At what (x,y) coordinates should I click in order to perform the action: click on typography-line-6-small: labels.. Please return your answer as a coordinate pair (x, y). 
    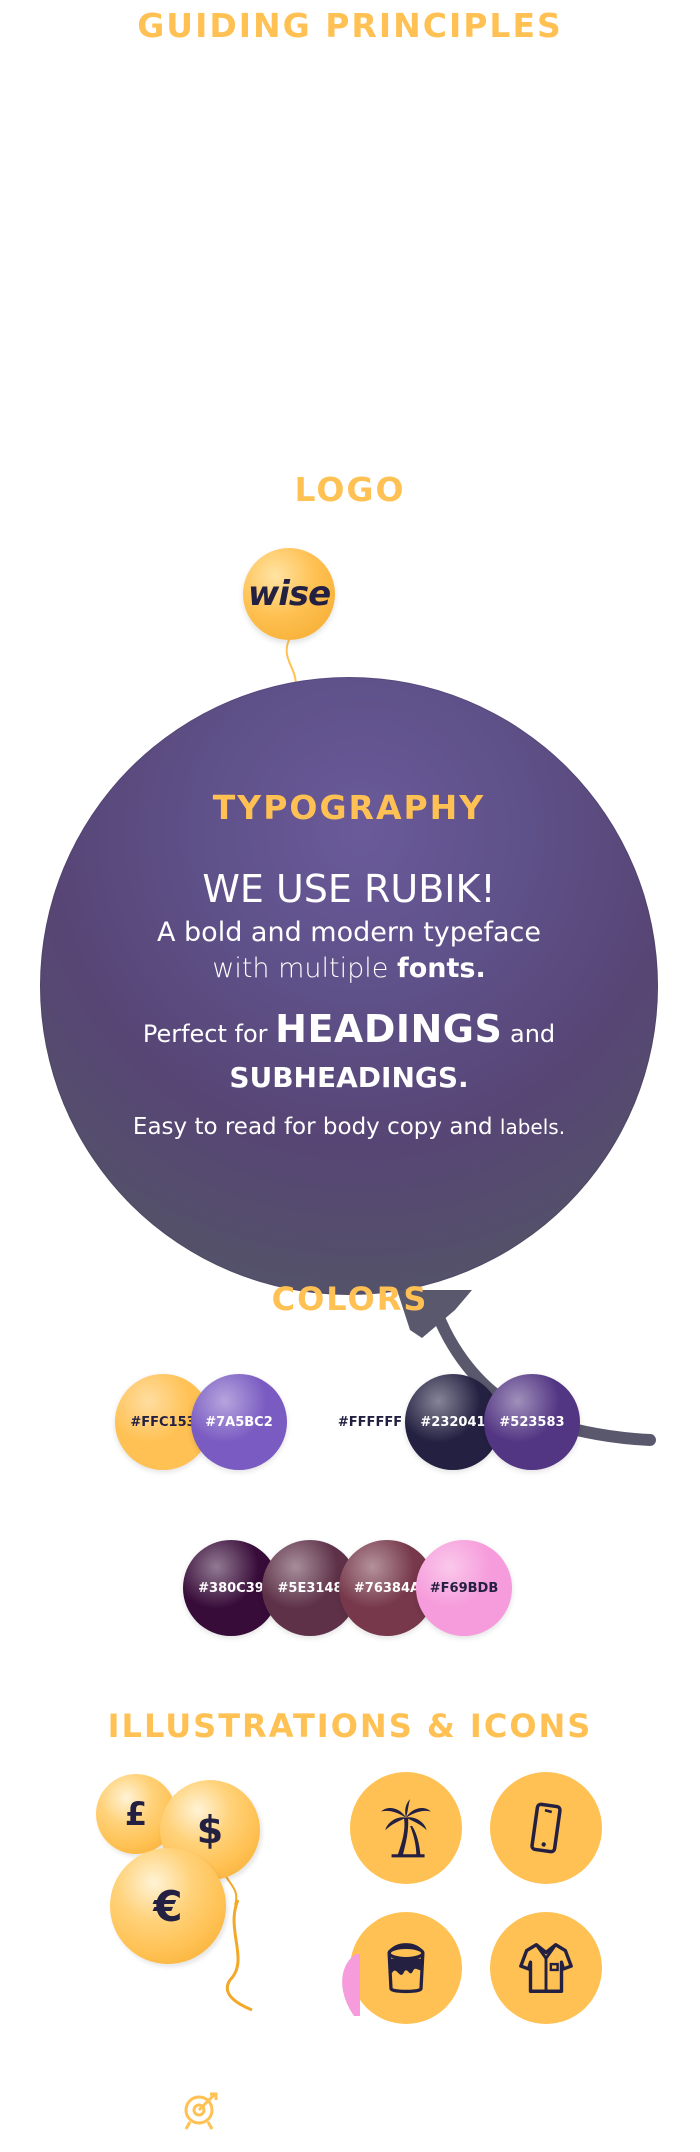
    Looking at the image, I should click on (532, 1127).